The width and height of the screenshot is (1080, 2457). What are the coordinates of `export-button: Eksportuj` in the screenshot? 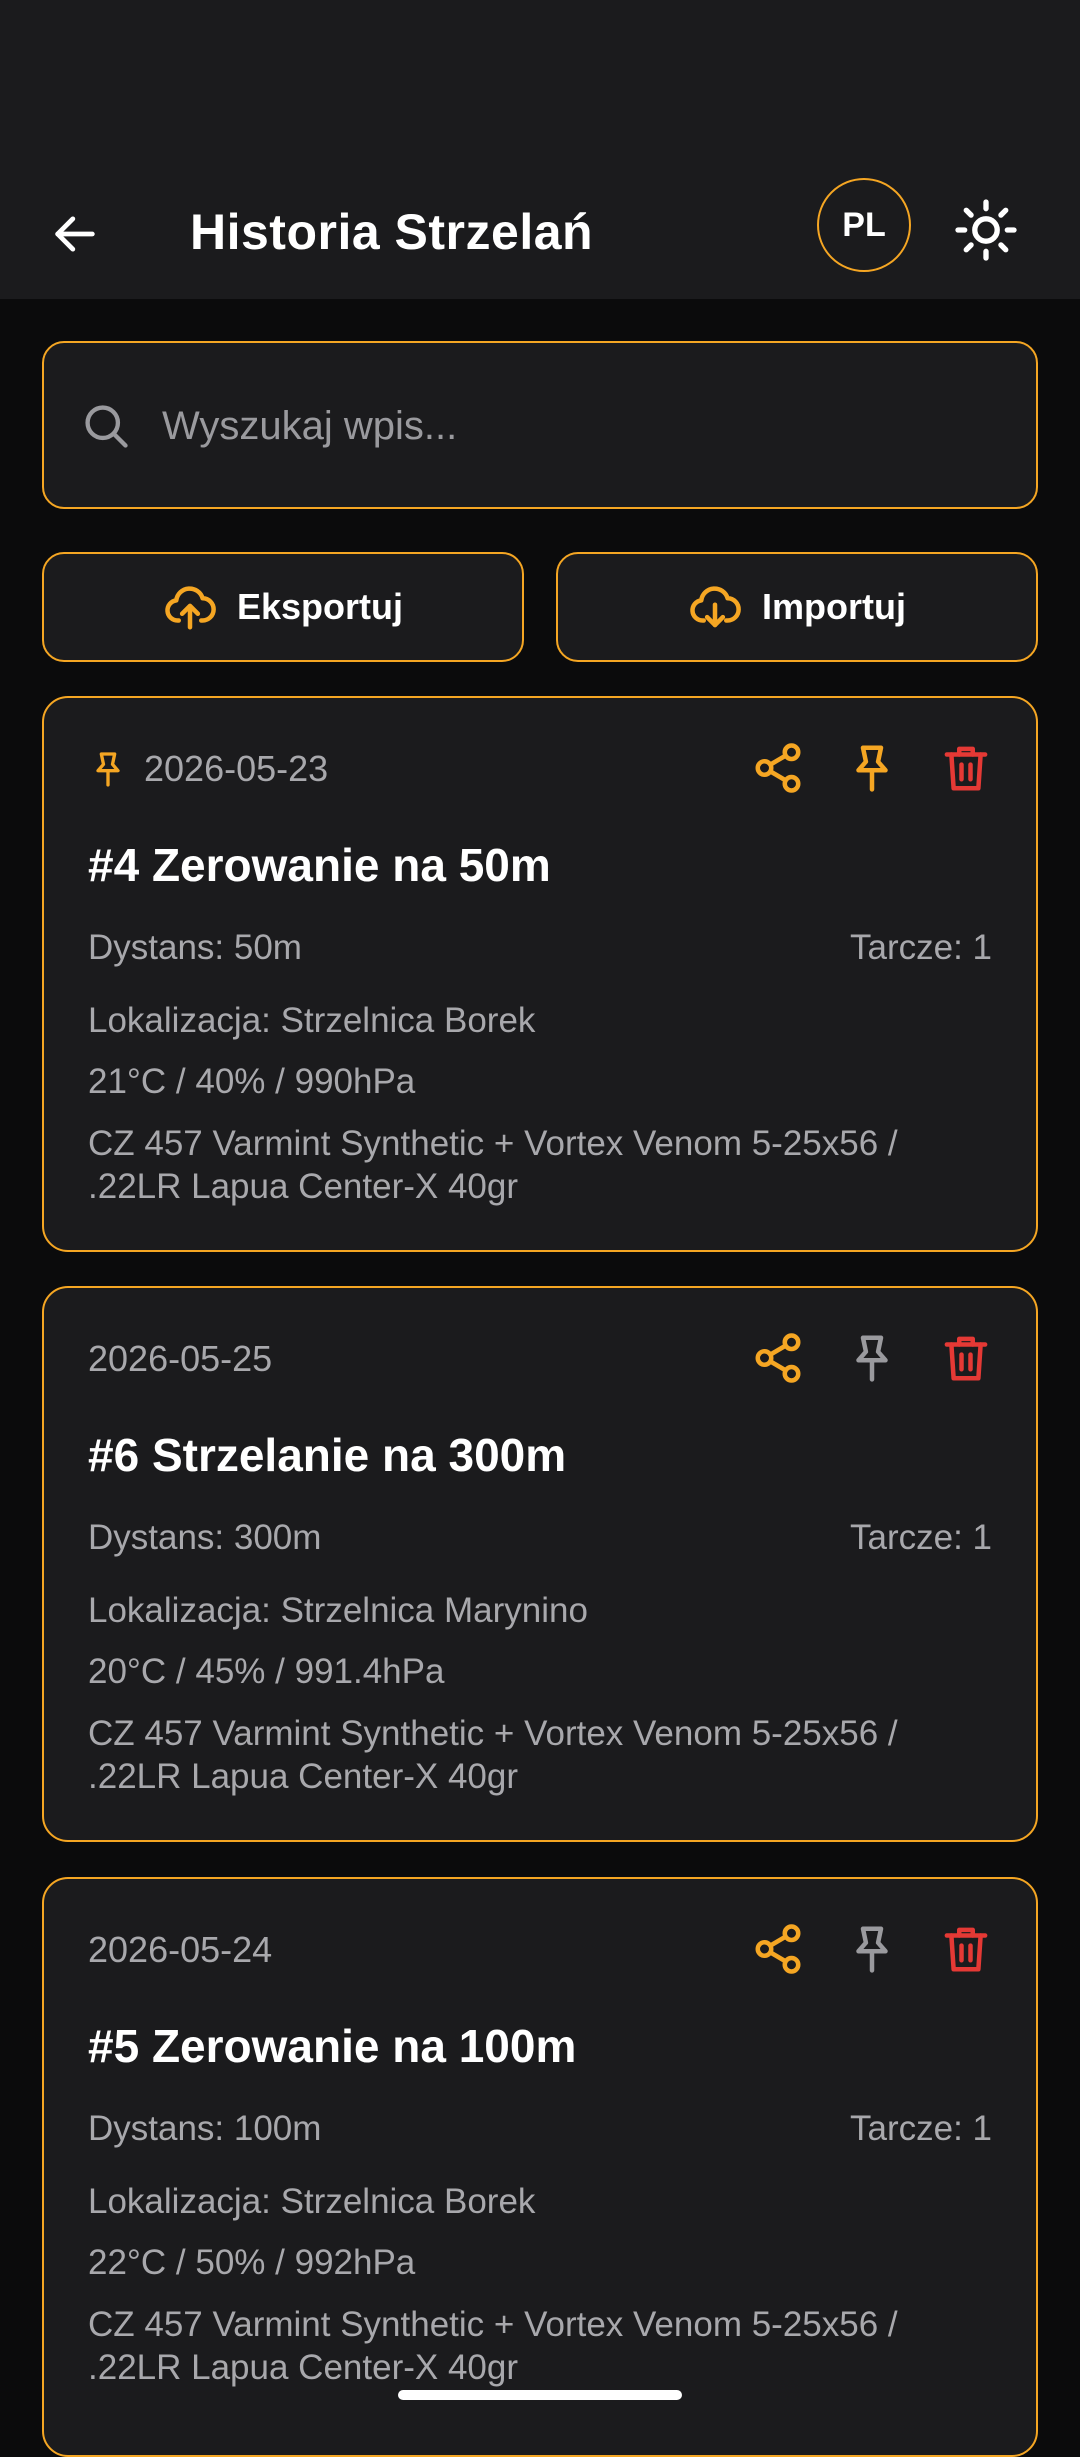 It's located at (283, 607).